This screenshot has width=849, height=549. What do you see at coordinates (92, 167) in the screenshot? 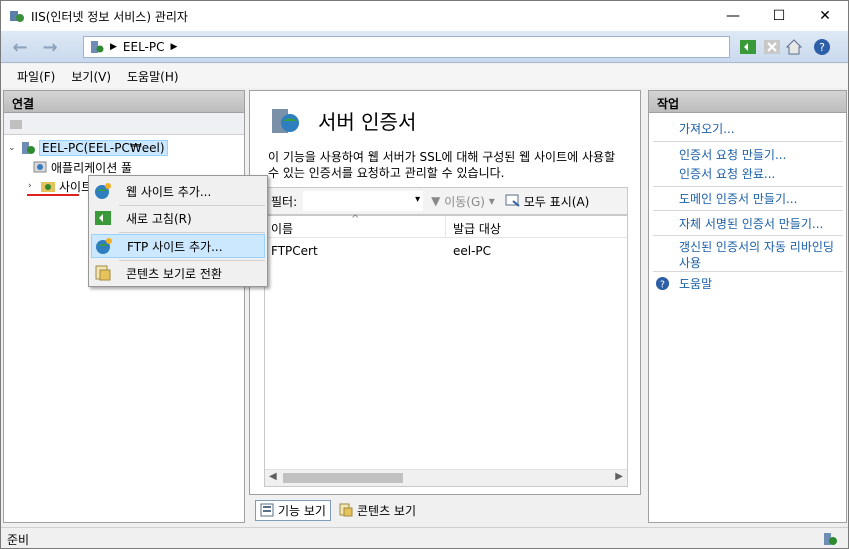
I see `tree-label-app-pools: 애플리케이션 풀` at bounding box center [92, 167].